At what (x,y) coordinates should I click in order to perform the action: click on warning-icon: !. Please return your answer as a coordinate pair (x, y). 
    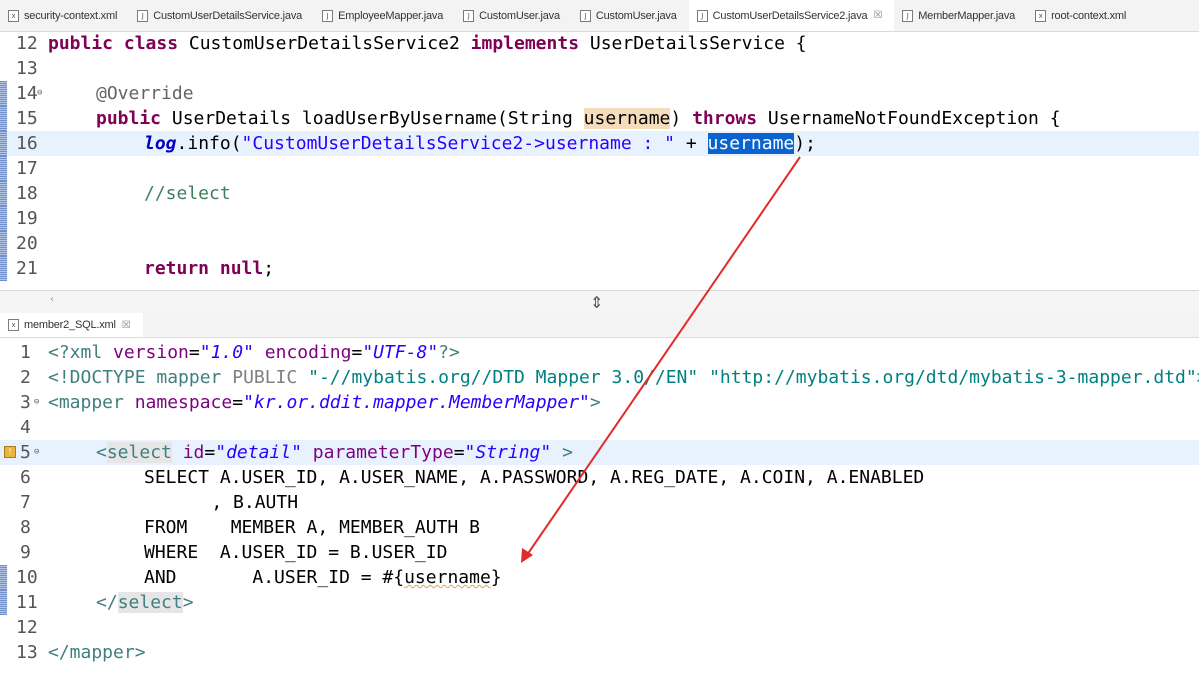
    Looking at the image, I should click on (10, 452).